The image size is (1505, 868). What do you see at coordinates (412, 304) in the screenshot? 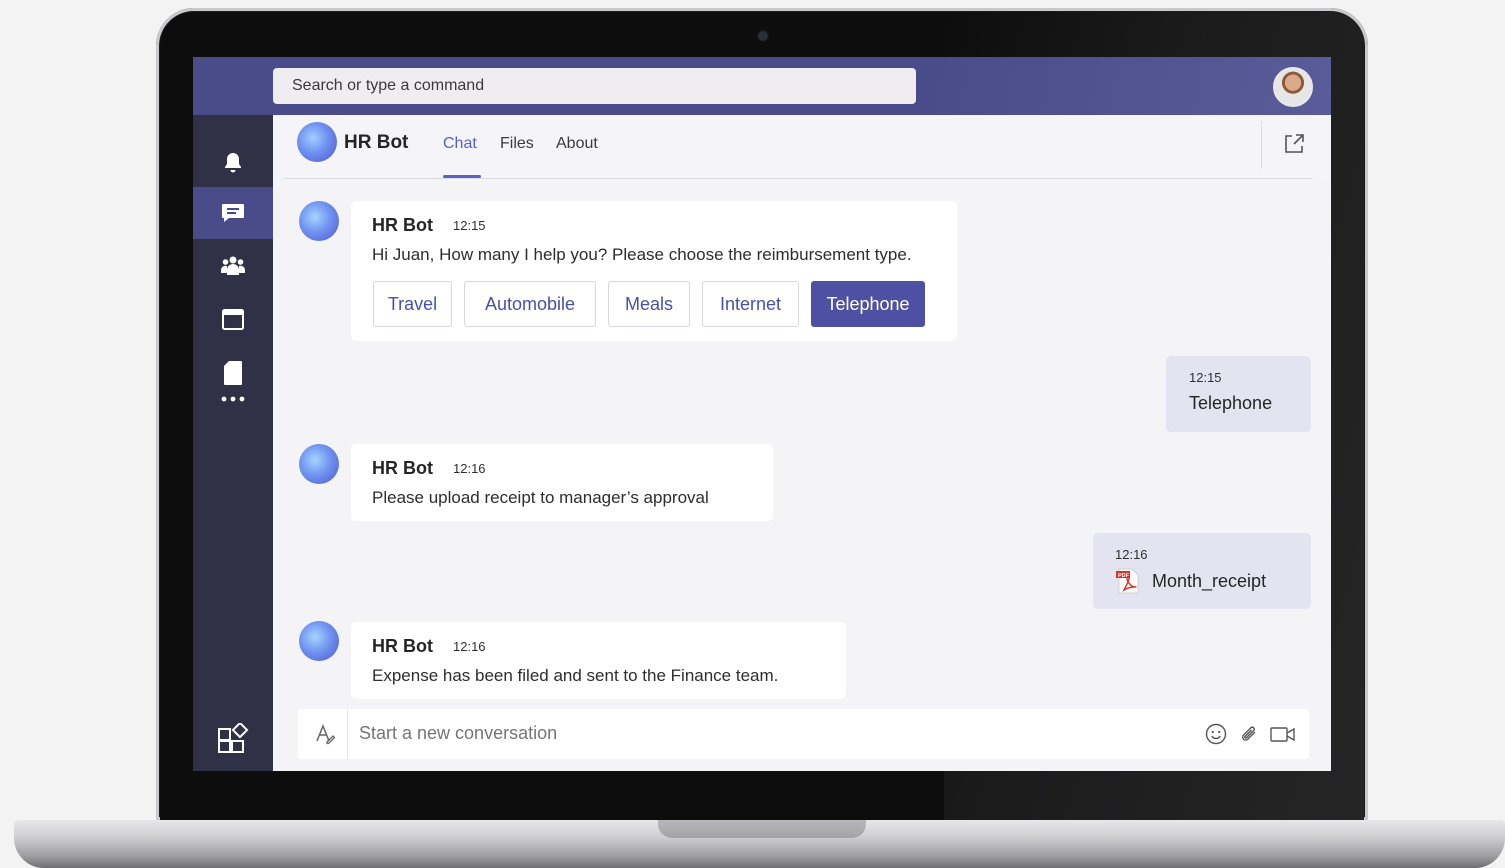
I see `choice-travel-button: Travel` at bounding box center [412, 304].